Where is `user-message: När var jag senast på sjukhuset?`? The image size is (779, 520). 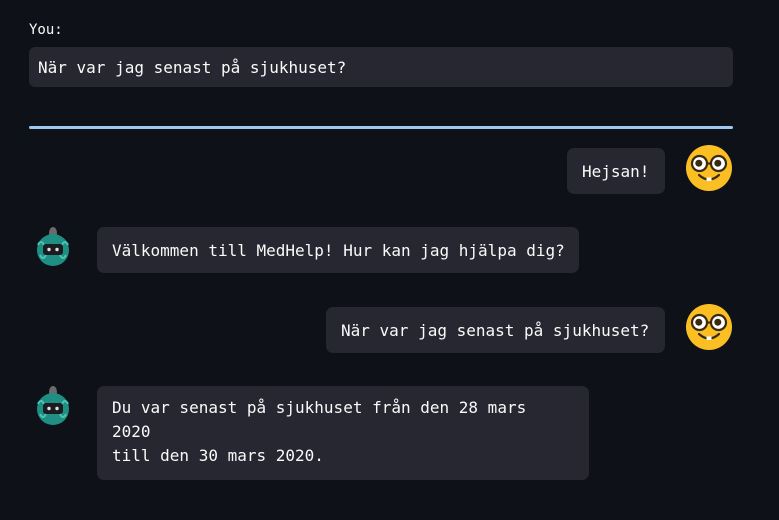 user-message: När var jag senast på sjukhuset? is located at coordinates (495, 330).